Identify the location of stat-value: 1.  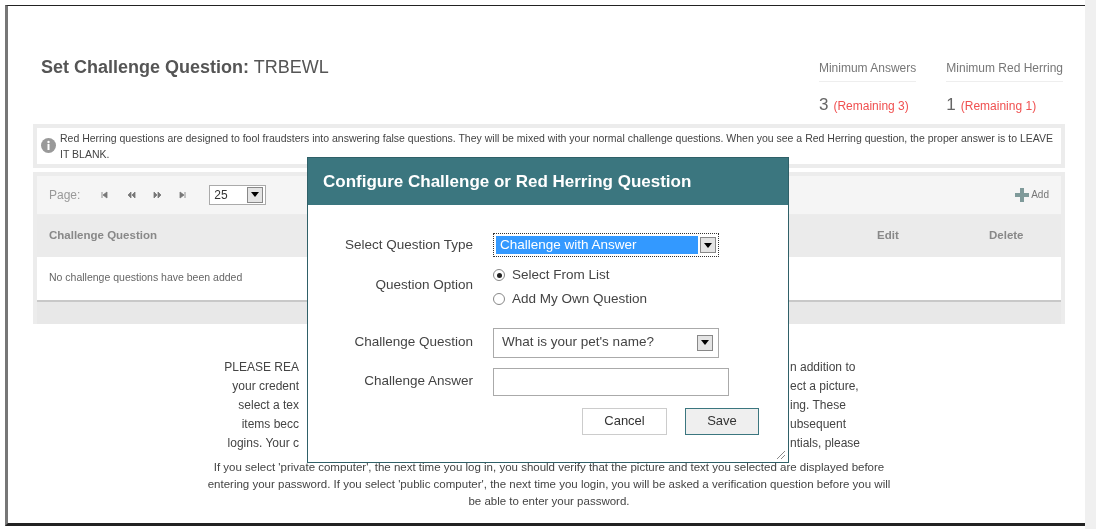
(951, 105).